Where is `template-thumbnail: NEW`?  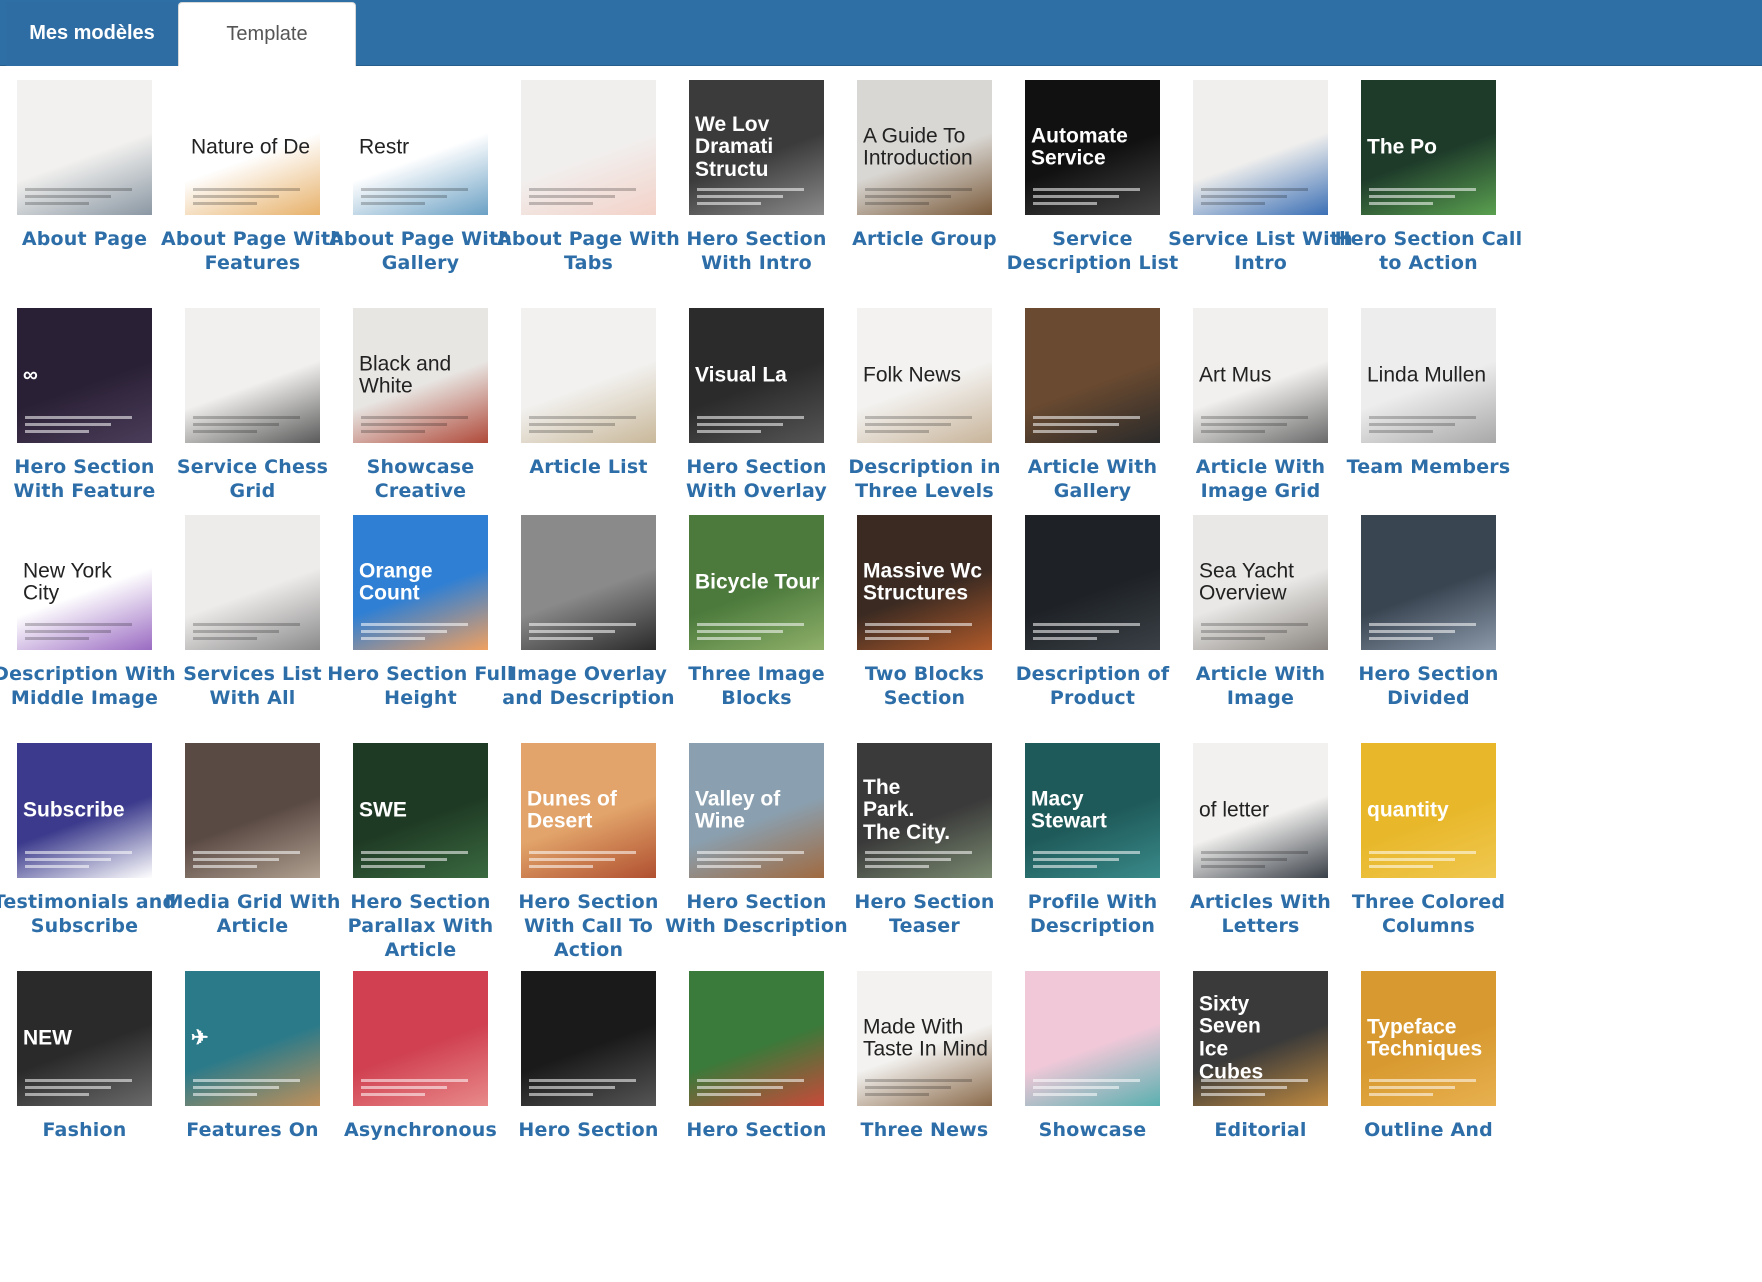 template-thumbnail: NEW is located at coordinates (84, 1038).